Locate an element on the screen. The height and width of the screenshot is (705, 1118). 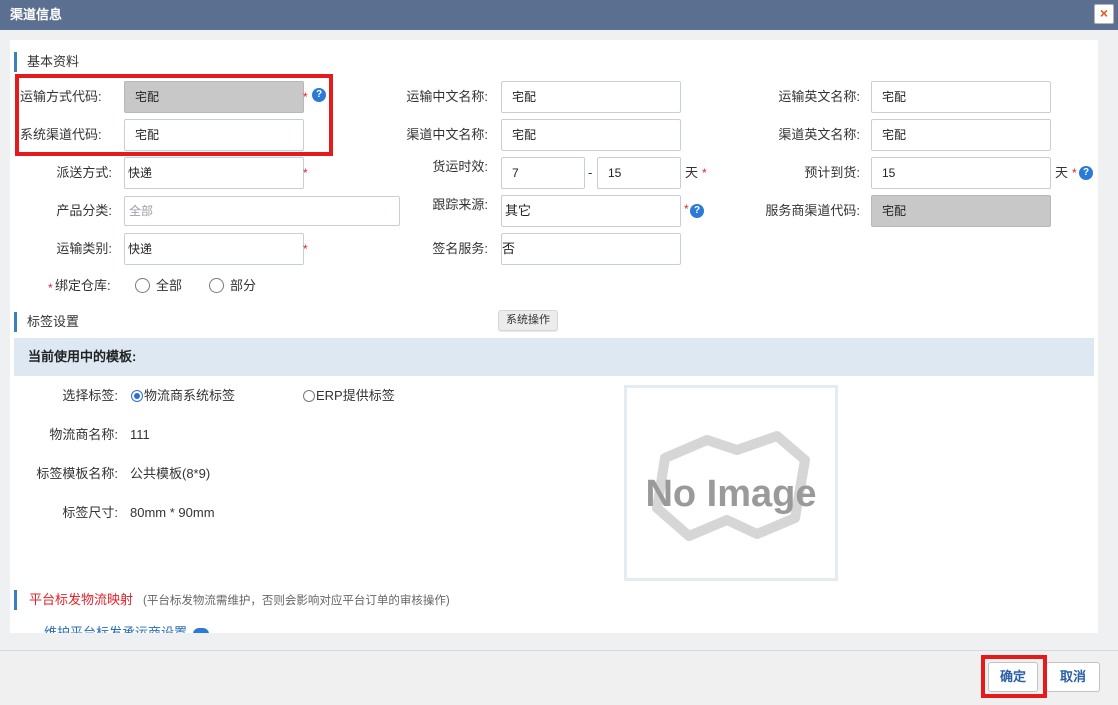
dialog-footer: 确定 取消 is located at coordinates (559, 677).